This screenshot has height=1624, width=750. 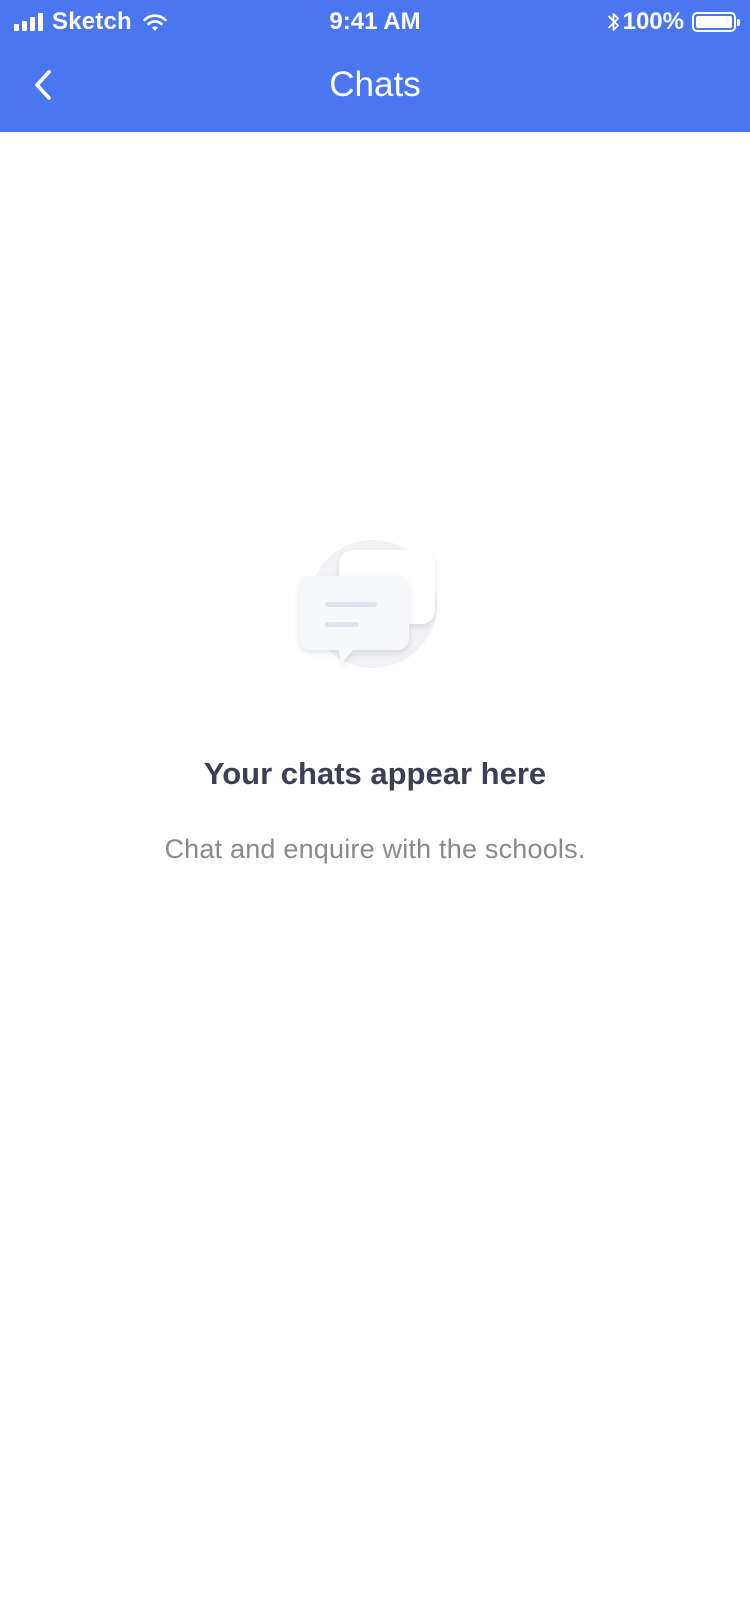 I want to click on status-bar-right: 100%, so click(x=673, y=22).